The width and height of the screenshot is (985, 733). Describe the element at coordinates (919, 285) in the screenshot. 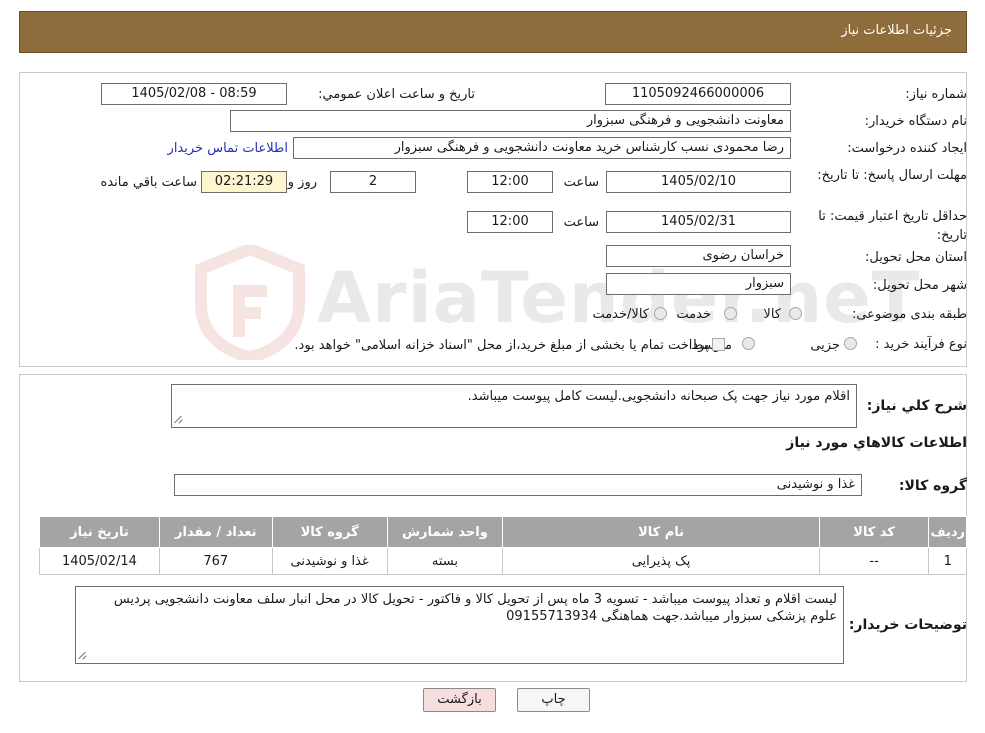

I see `delivery-city-label: شهر محل تحویل:` at that location.